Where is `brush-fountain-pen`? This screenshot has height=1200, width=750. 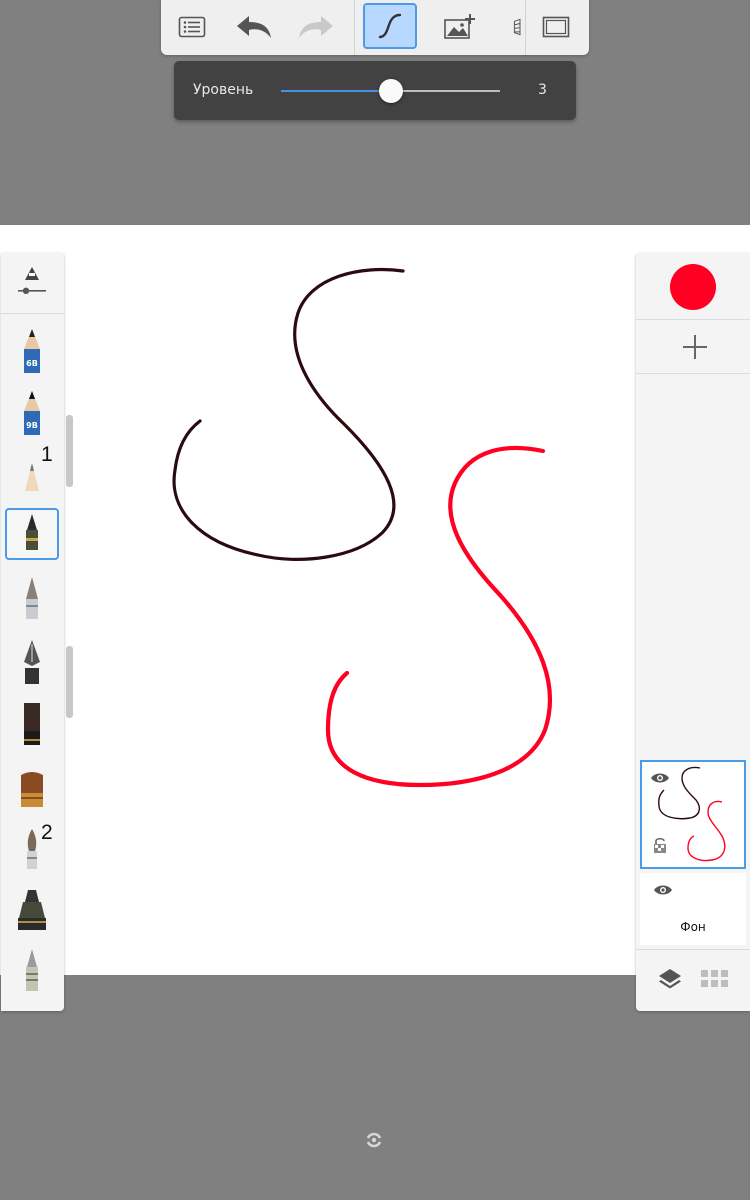
brush-fountain-pen is located at coordinates (32, 662).